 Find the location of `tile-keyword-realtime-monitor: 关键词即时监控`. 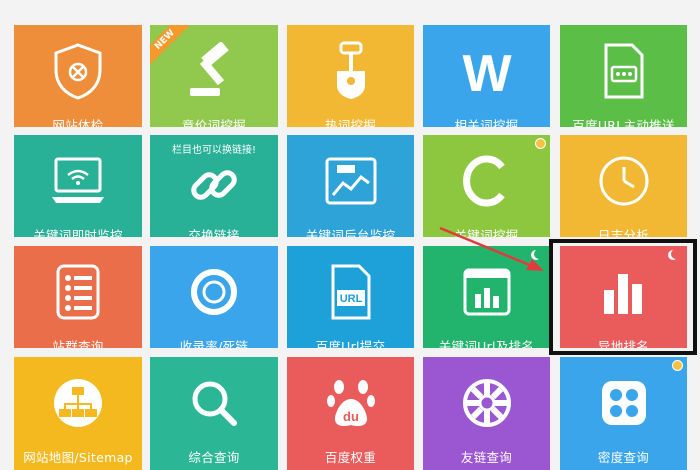

tile-keyword-realtime-monitor: 关键词即时监控 is located at coordinates (78, 186).